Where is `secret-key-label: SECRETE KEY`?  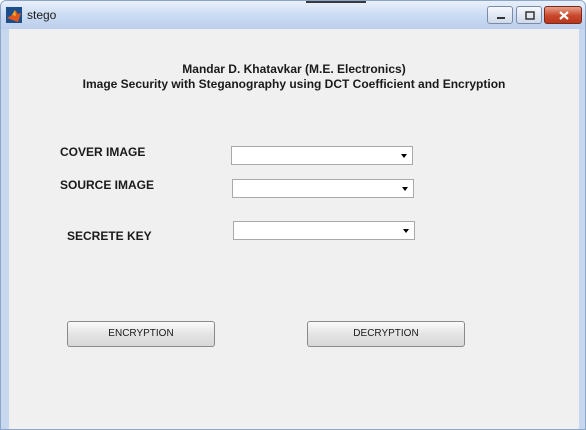 secret-key-label: SECRETE KEY is located at coordinates (109, 236).